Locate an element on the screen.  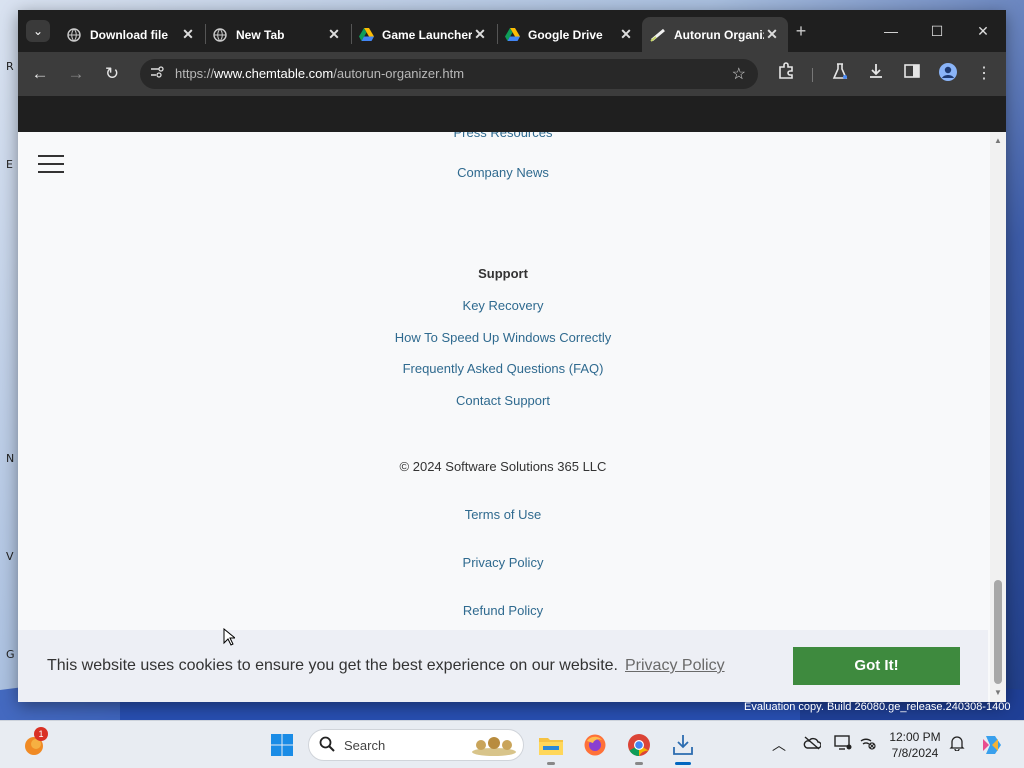
site-settings-icon is located at coordinates (157, 74).